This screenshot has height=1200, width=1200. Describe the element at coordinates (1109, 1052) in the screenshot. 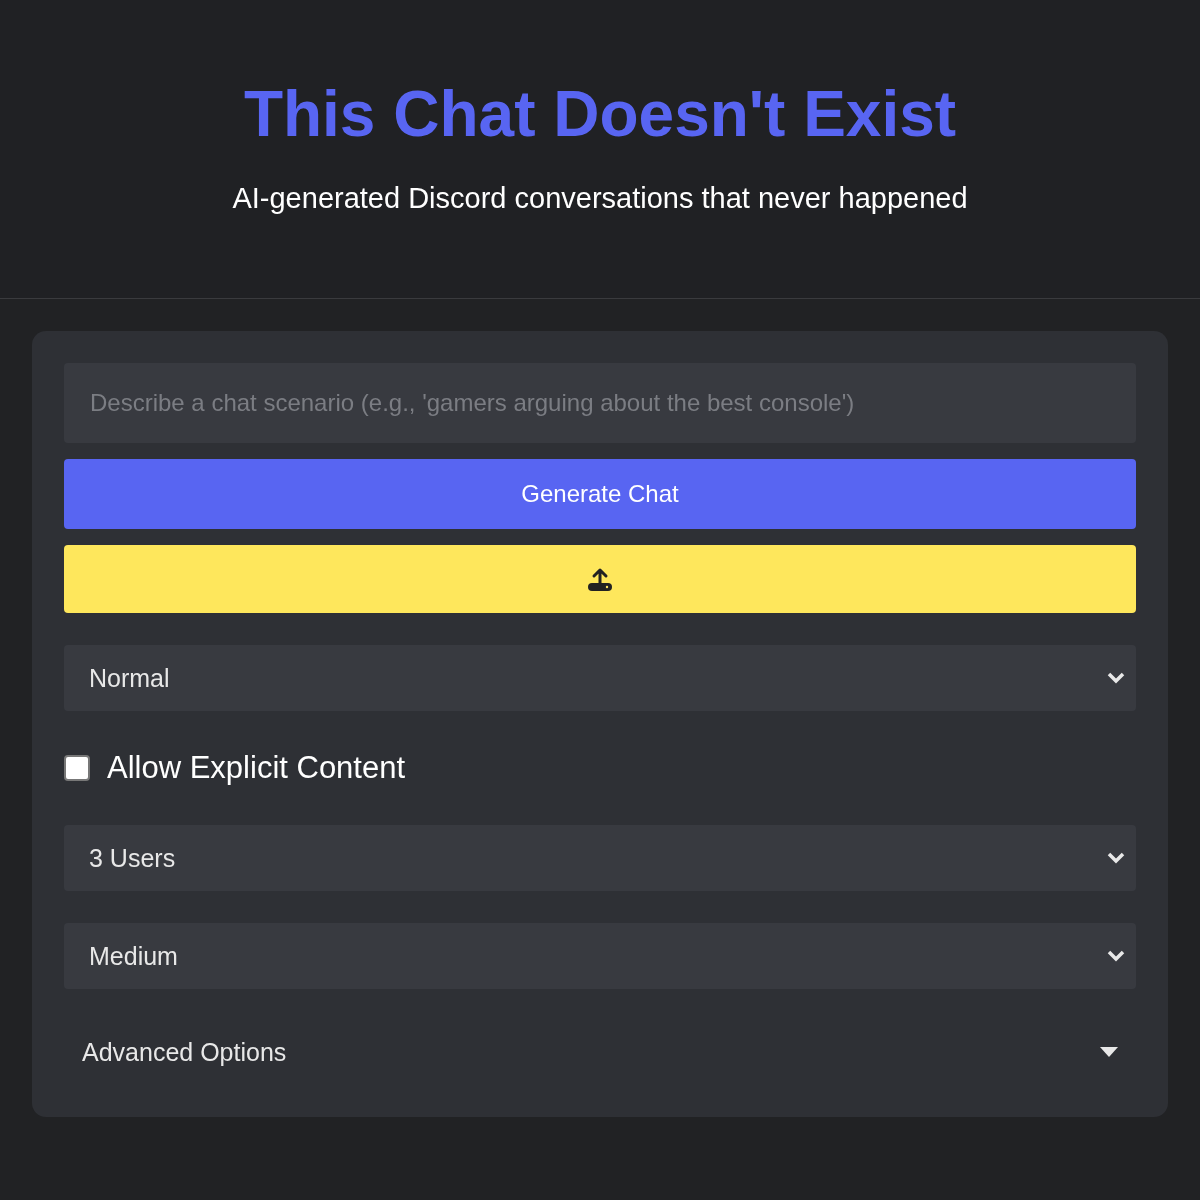

I see `triangle-icon` at that location.